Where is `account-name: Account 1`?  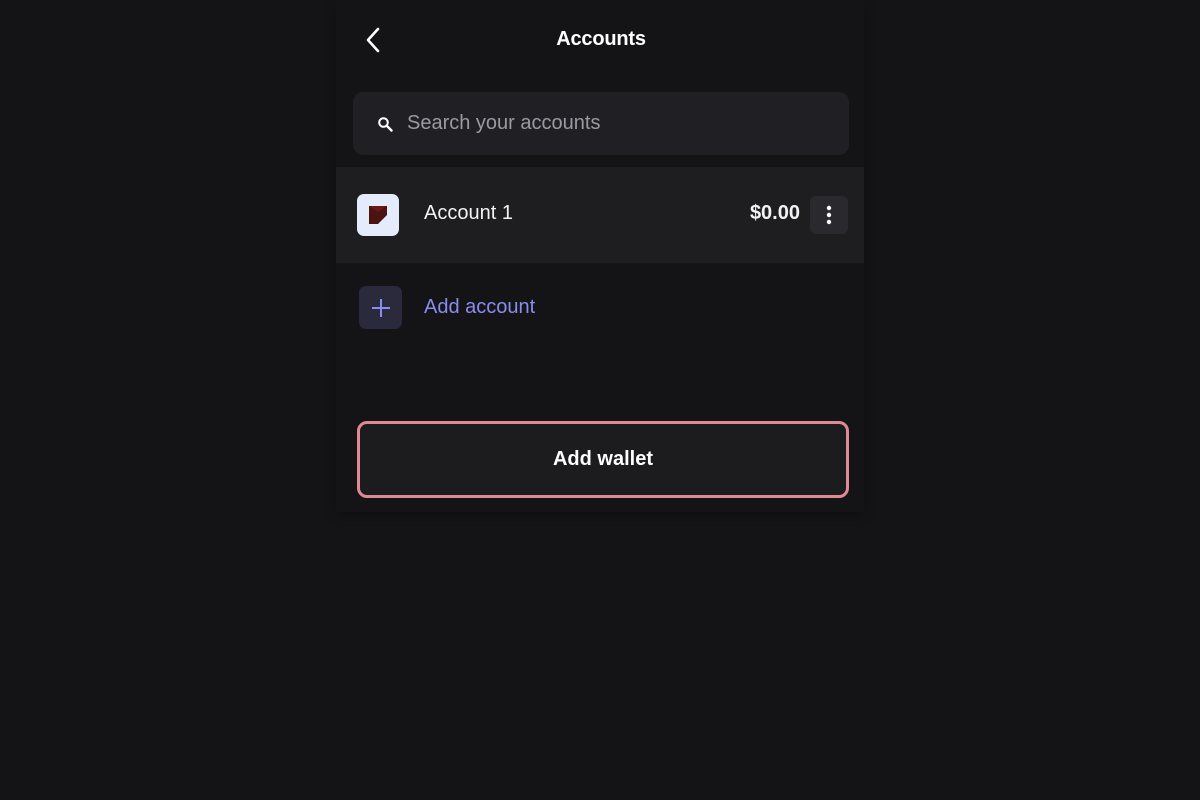 account-name: Account 1 is located at coordinates (468, 213).